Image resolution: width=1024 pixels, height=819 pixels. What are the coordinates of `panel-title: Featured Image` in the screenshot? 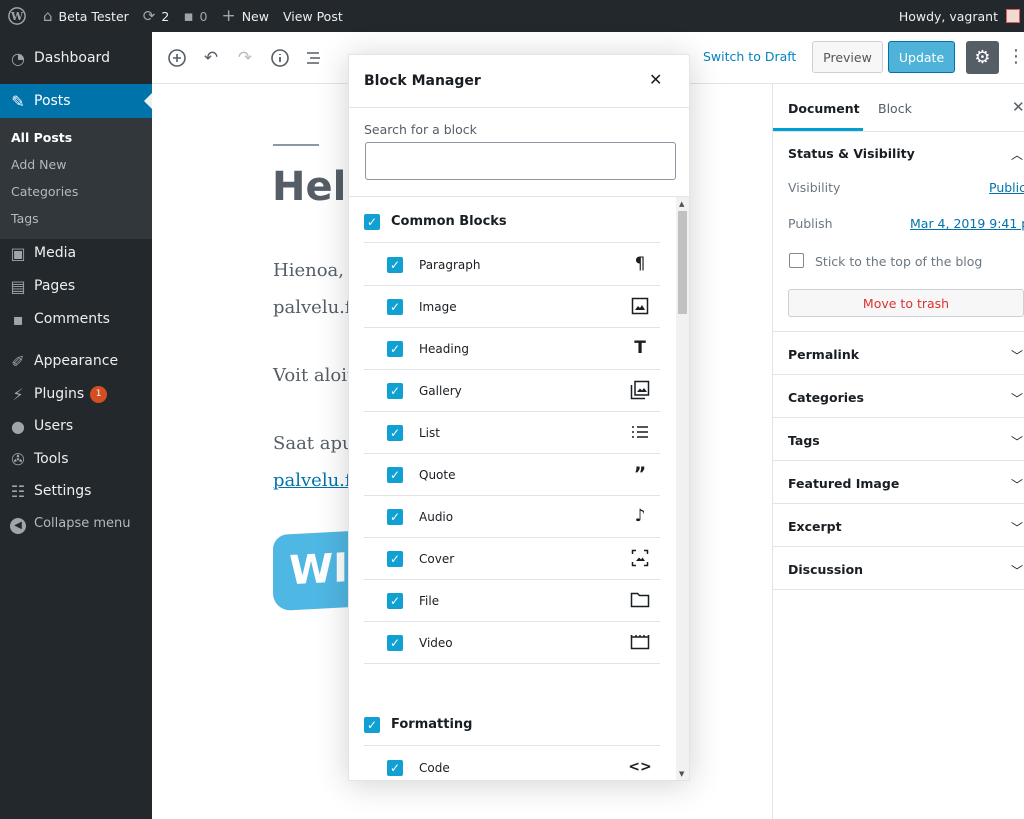 It's located at (844, 483).